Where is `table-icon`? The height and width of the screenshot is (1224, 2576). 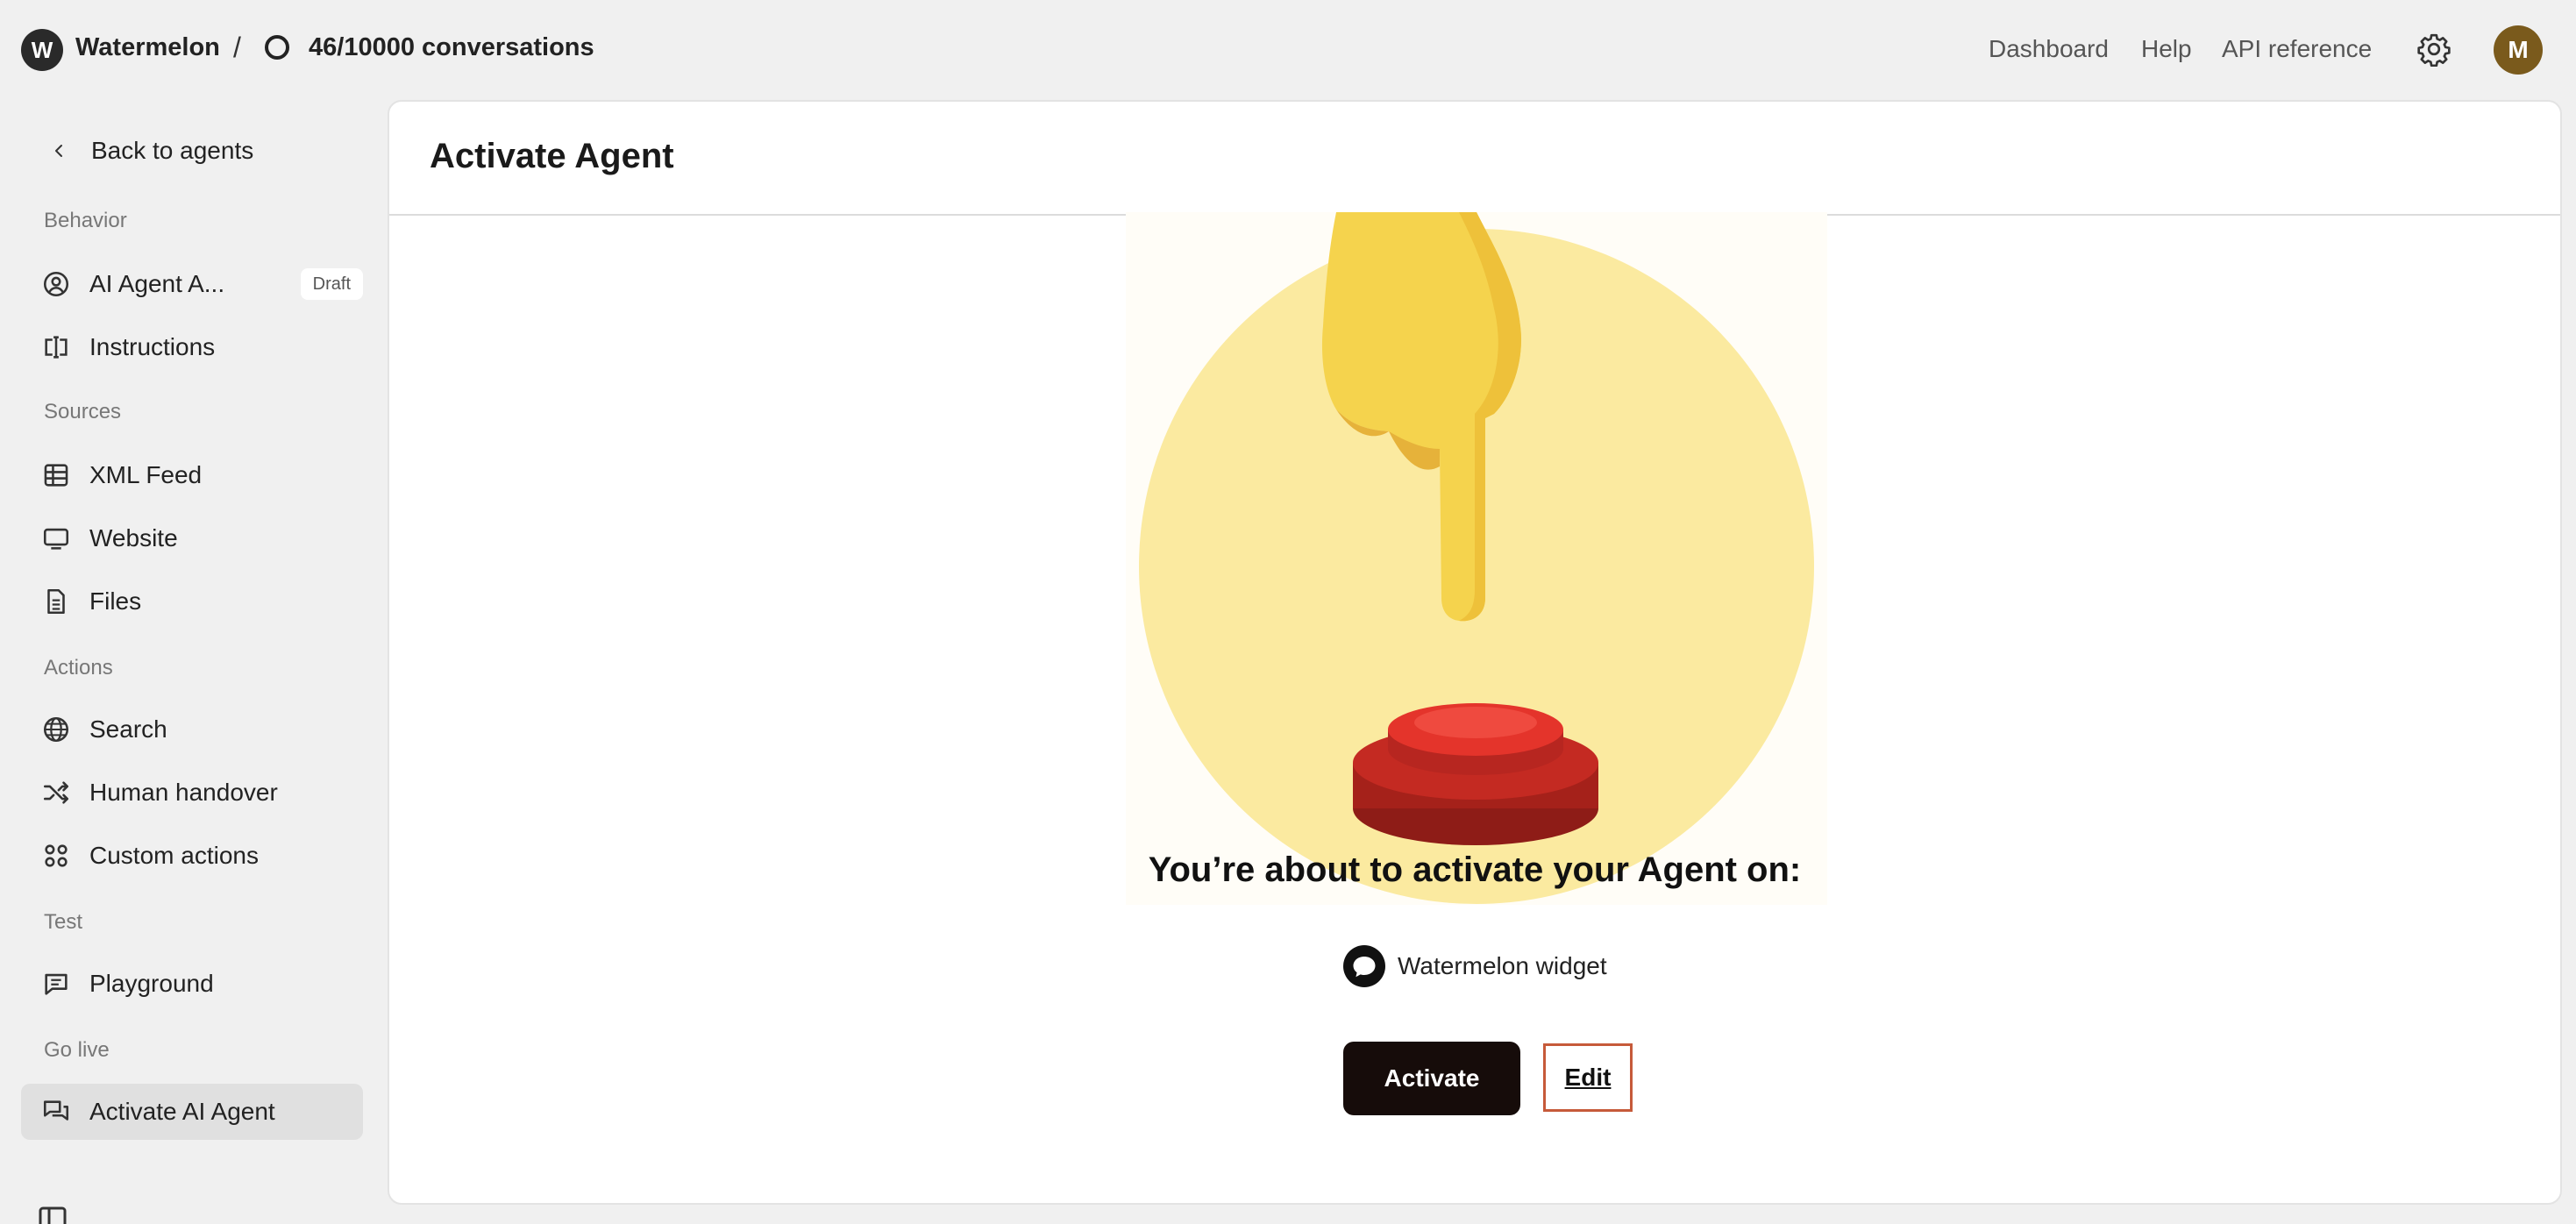
table-icon is located at coordinates (56, 475).